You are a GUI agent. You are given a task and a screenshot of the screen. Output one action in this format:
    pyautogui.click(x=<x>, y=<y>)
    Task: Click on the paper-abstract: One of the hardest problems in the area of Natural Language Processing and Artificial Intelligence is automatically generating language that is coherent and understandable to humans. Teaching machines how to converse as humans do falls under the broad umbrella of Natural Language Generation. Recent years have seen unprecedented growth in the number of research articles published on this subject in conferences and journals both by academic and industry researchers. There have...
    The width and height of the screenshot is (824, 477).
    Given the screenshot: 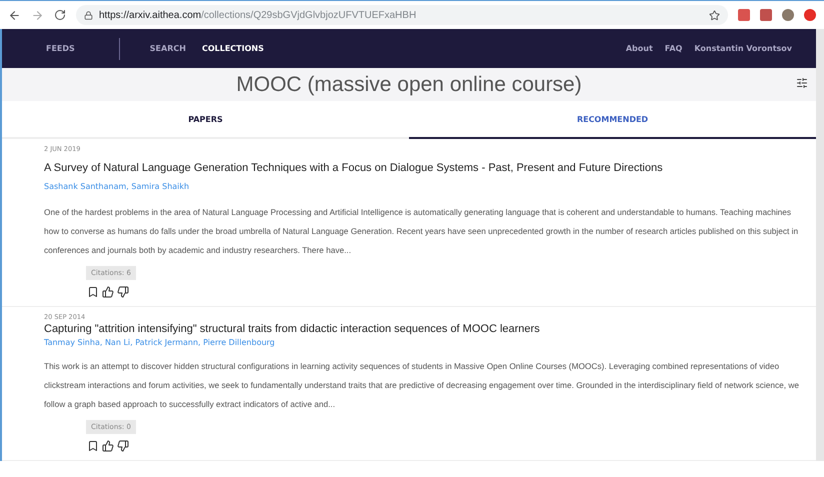 What is the action you would take?
    pyautogui.click(x=422, y=231)
    